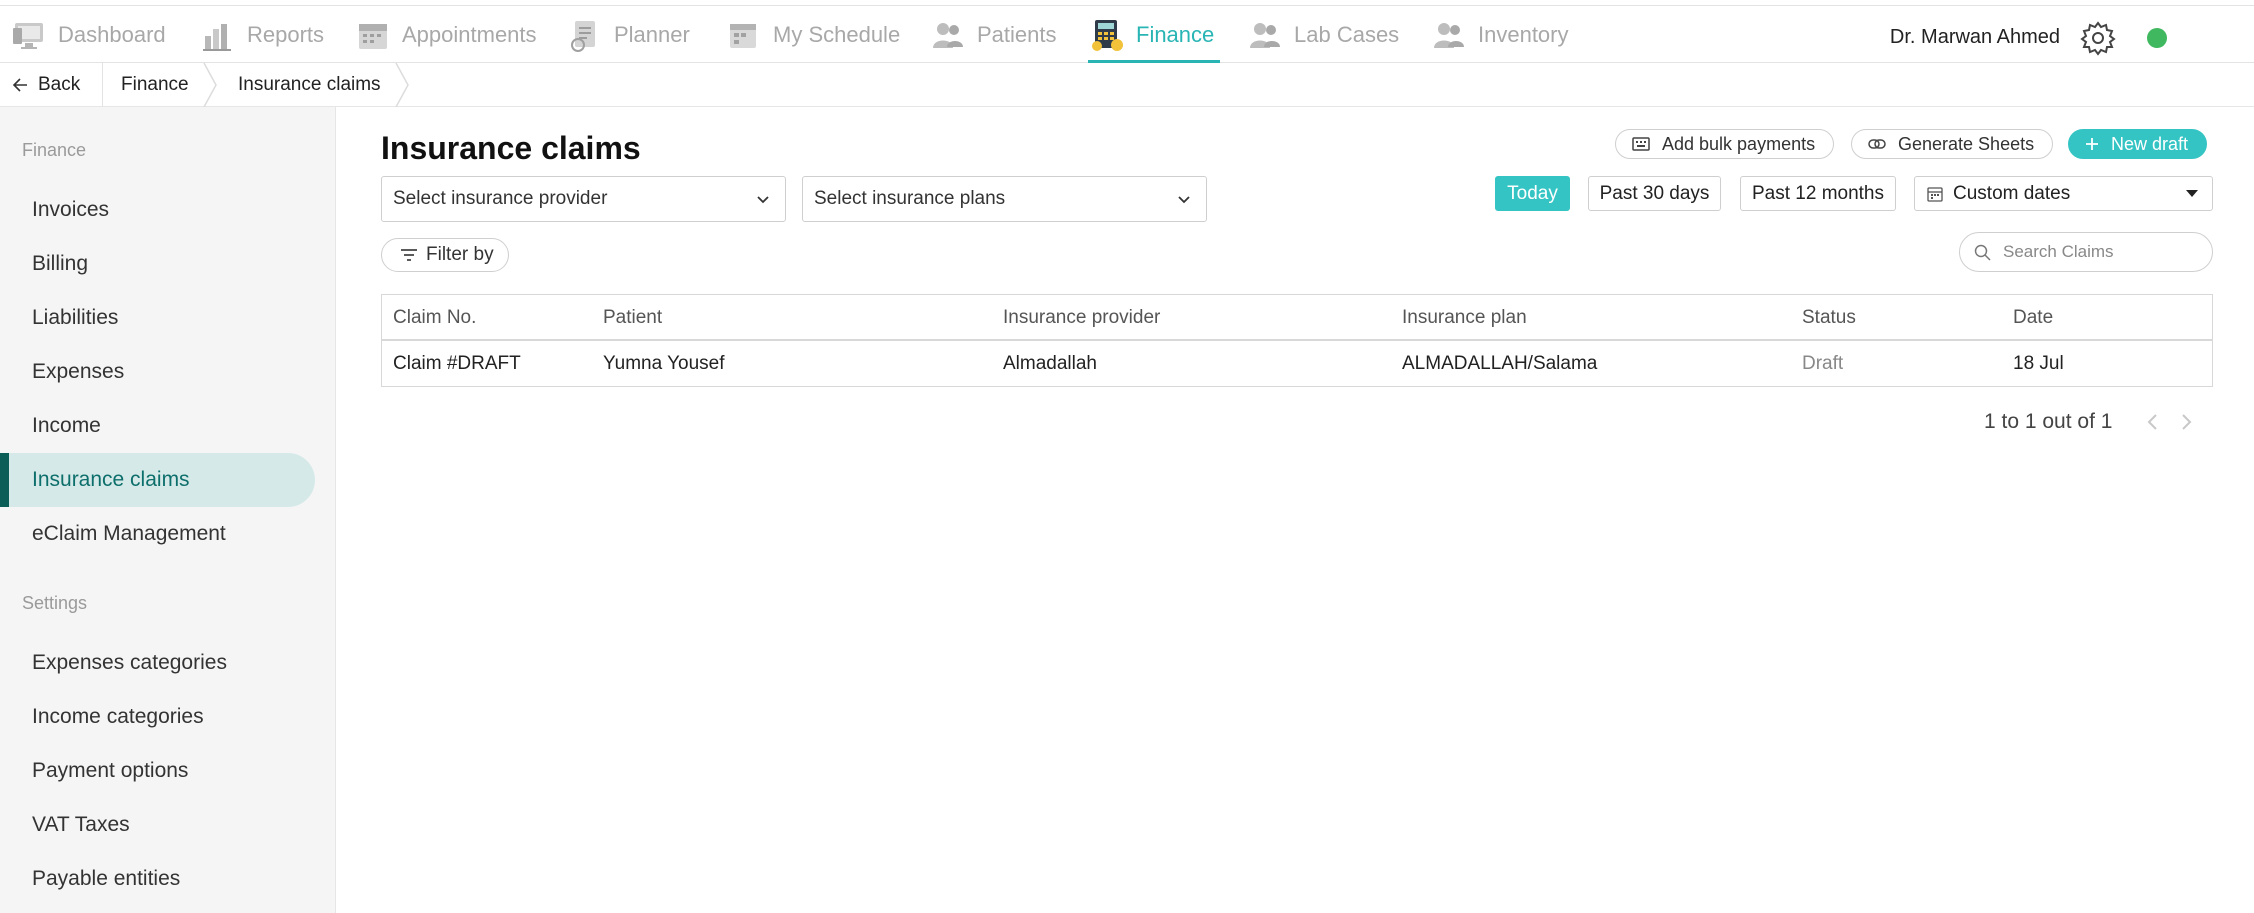 This screenshot has height=913, width=2254. Describe the element at coordinates (2092, 144) in the screenshot. I see `plus-icon` at that location.